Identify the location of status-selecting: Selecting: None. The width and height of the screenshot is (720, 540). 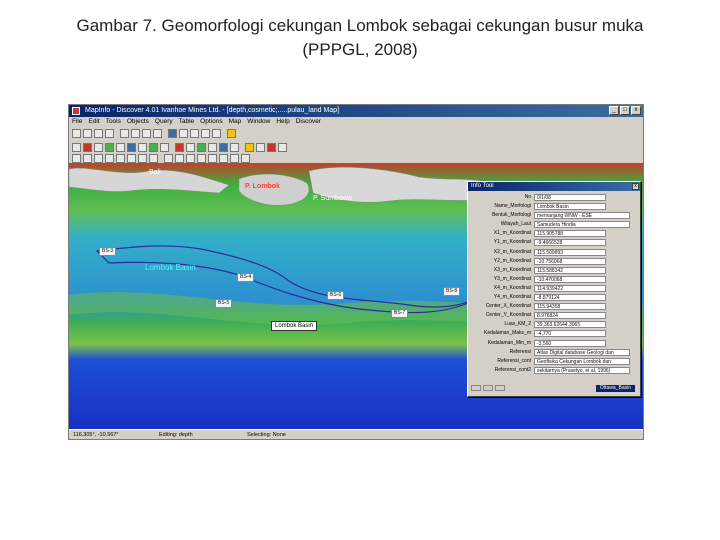
(266, 435).